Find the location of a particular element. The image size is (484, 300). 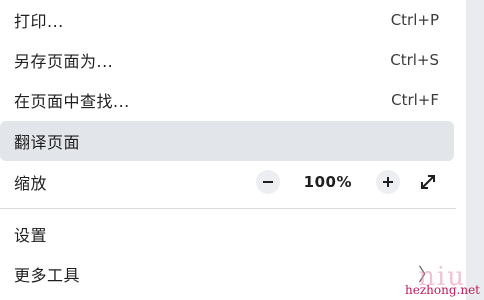

fullscreen-button is located at coordinates (428, 182).